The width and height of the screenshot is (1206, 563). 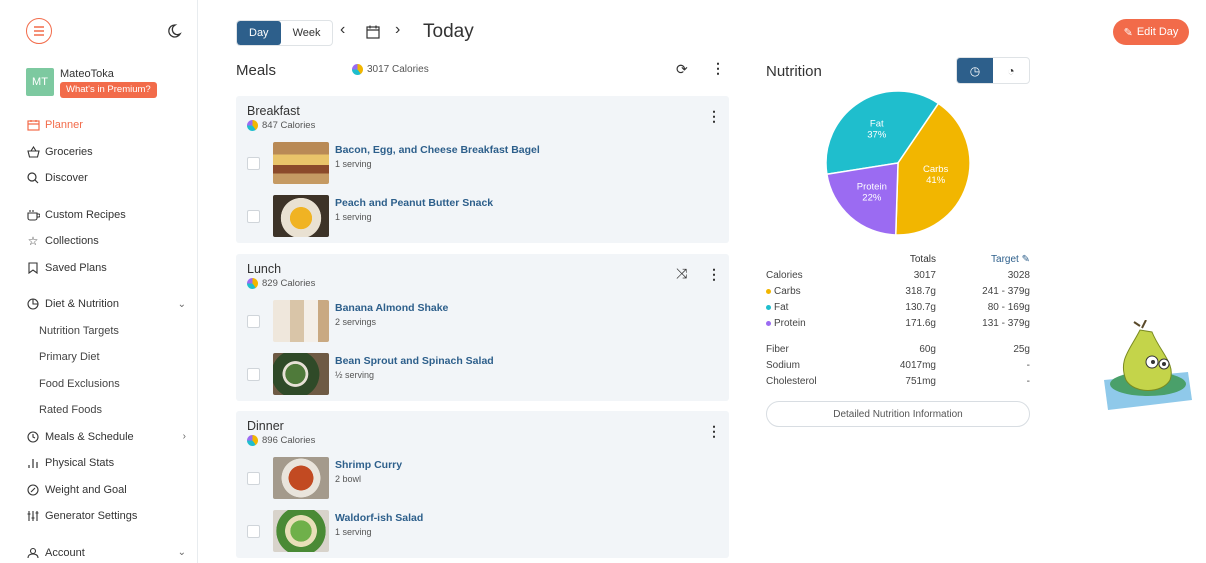 What do you see at coordinates (79, 383) in the screenshot?
I see `sidebar-item-label: Food Exclusions` at bounding box center [79, 383].